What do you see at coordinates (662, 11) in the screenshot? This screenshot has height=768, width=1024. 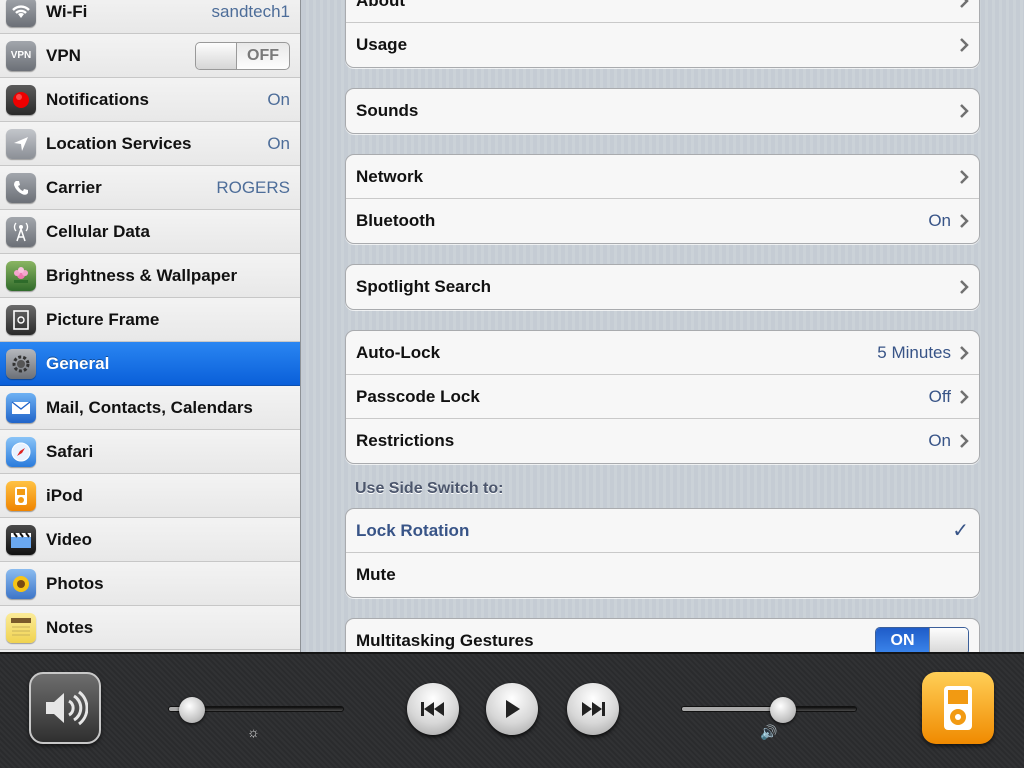 I see `row-about: About` at bounding box center [662, 11].